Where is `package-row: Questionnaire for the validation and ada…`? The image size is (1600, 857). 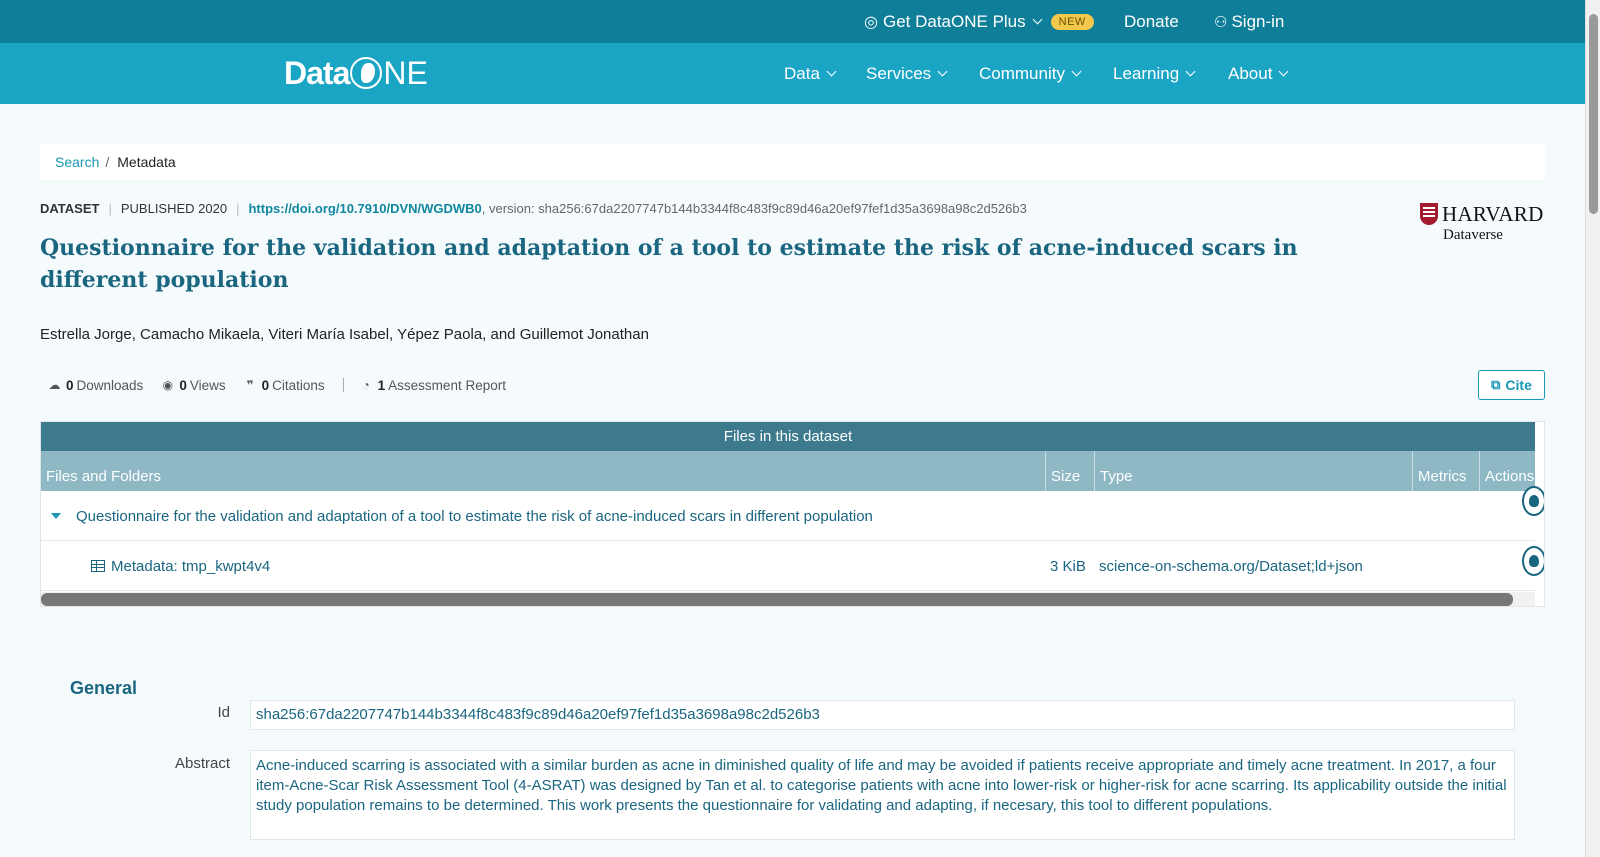 package-row: Questionnaire for the validation and ada… is located at coordinates (792, 513).